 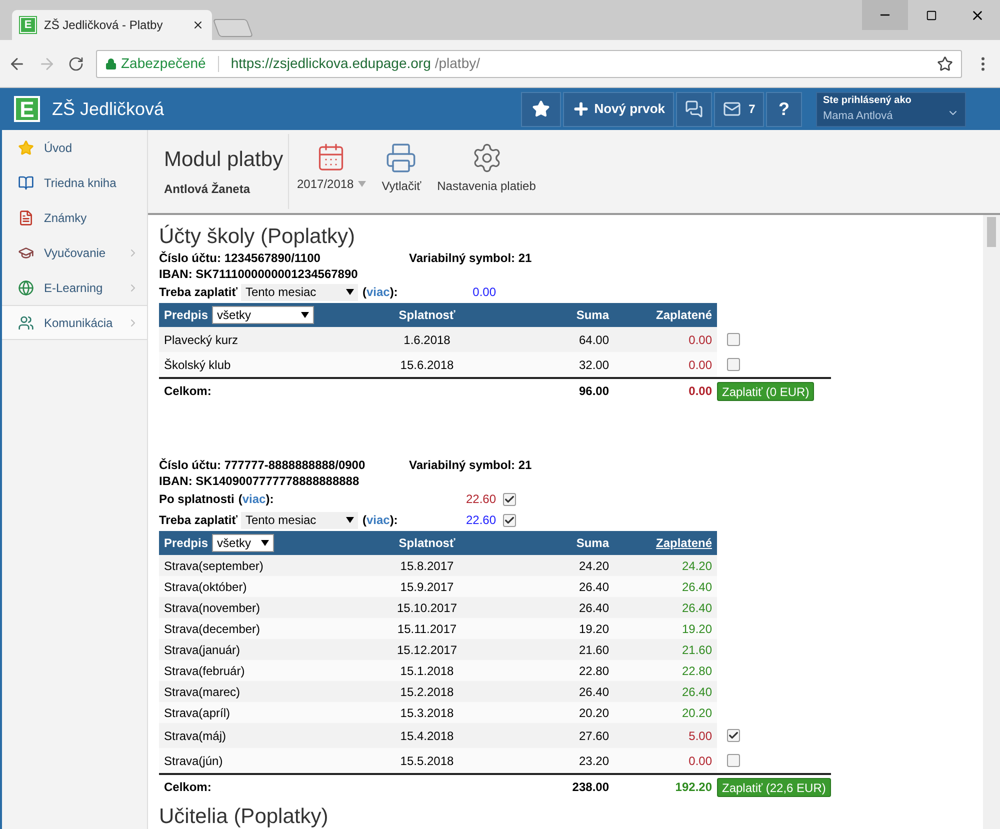 I want to click on browser-tab: E ZŠ Jedličková - Platby, so click(x=112, y=25).